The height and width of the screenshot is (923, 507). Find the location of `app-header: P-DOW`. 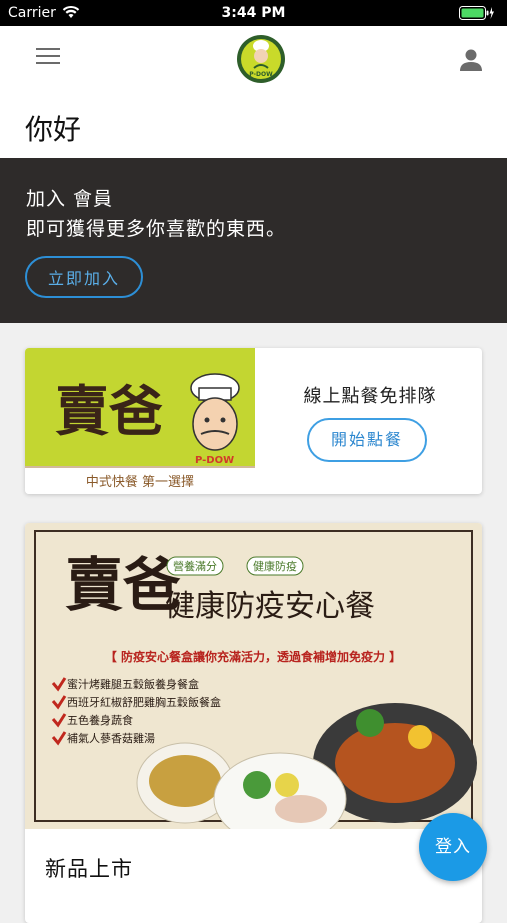

app-header: P-DOW is located at coordinates (253, 60).